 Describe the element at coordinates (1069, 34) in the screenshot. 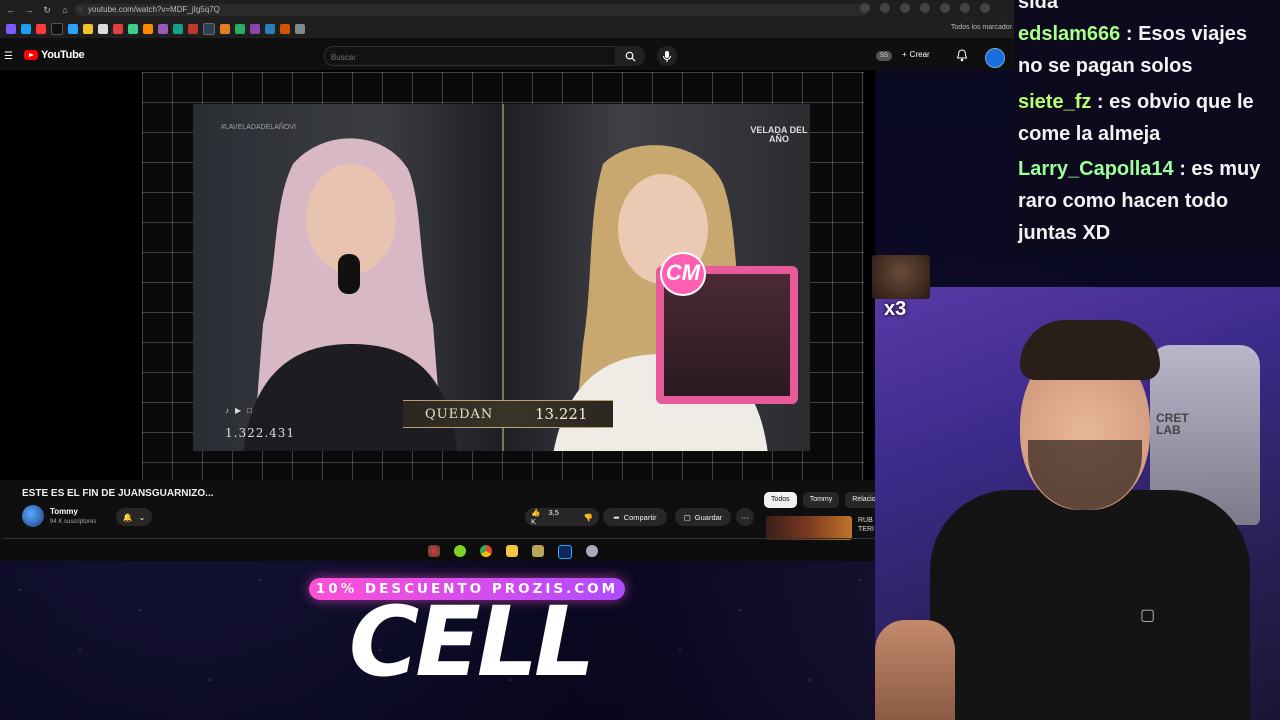

I see `chat-username: edslam666` at that location.